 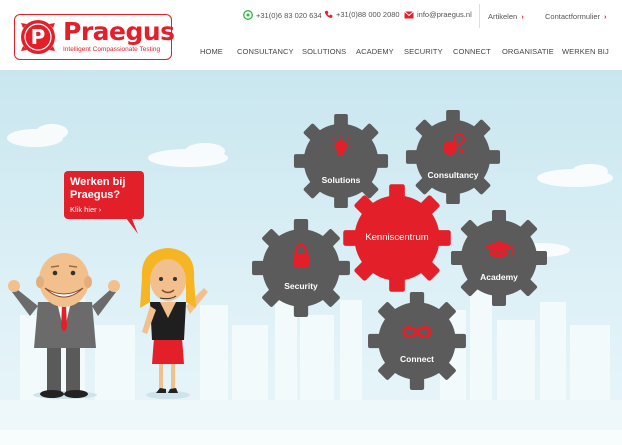 I want to click on nav-werken-bij: WERKEN BIJ, so click(x=585, y=51).